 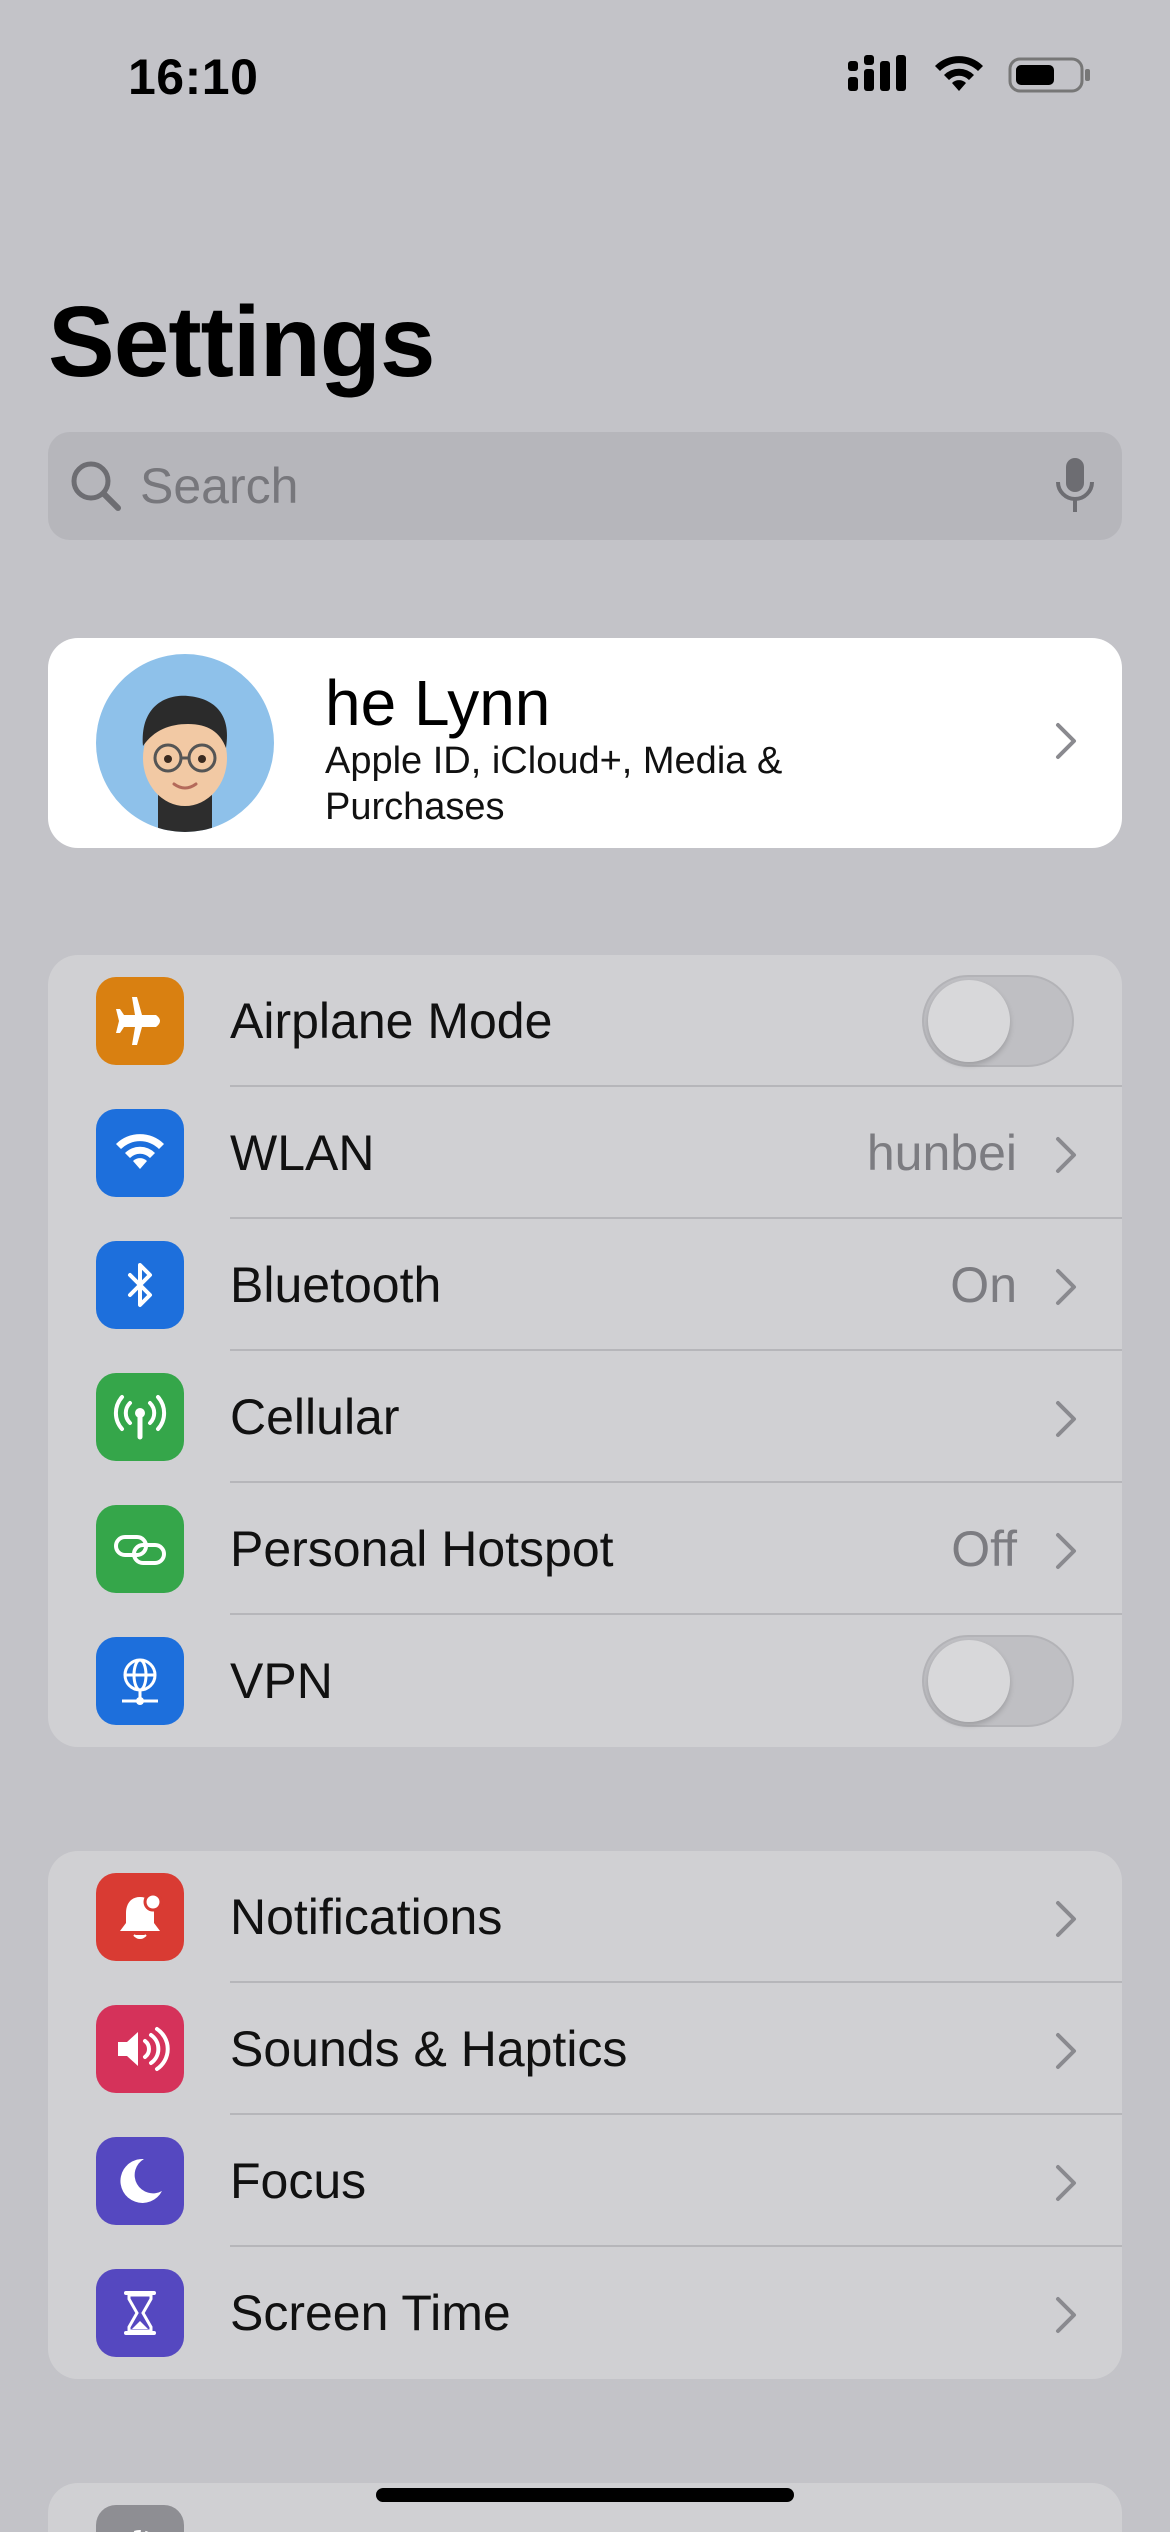 I want to click on row-sounds-haptics: Sounds & Haptics, so click(x=585, y=2049).